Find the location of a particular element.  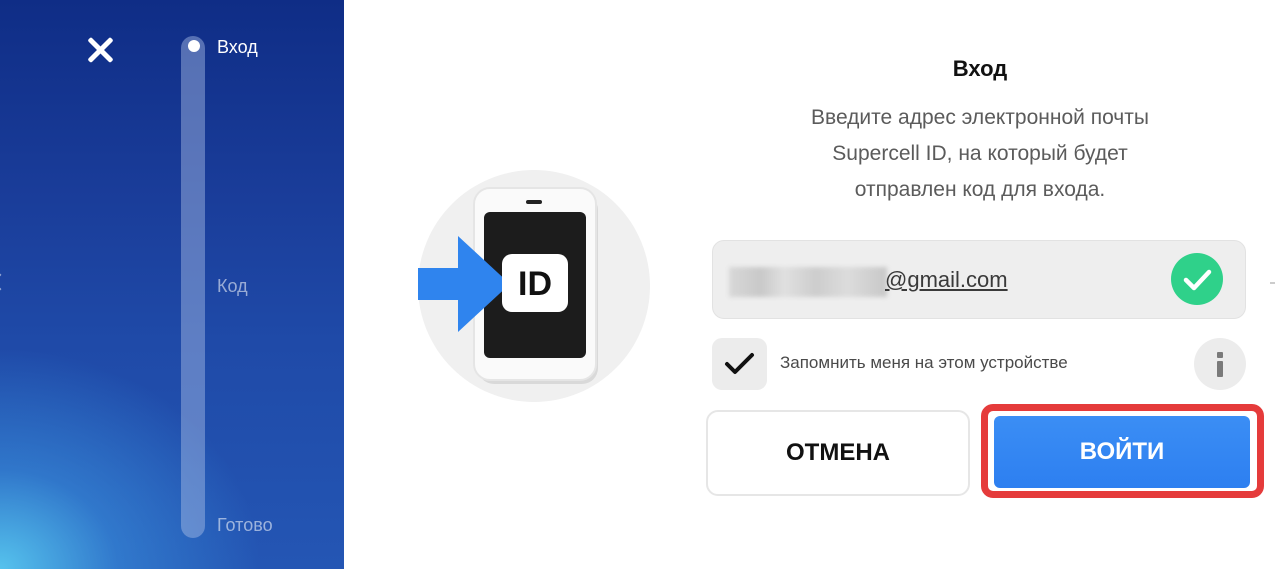

info-glyph is located at coordinates (1220, 364).